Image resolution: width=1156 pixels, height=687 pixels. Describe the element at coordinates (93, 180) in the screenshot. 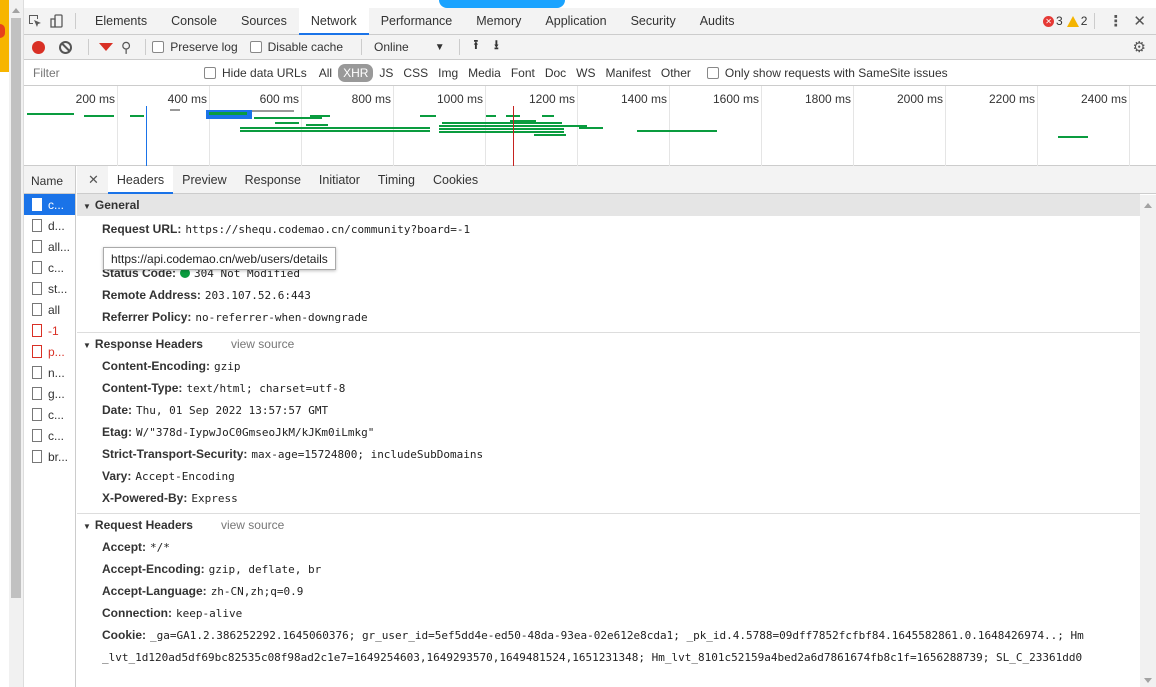

I see `close-icon: ✕` at that location.